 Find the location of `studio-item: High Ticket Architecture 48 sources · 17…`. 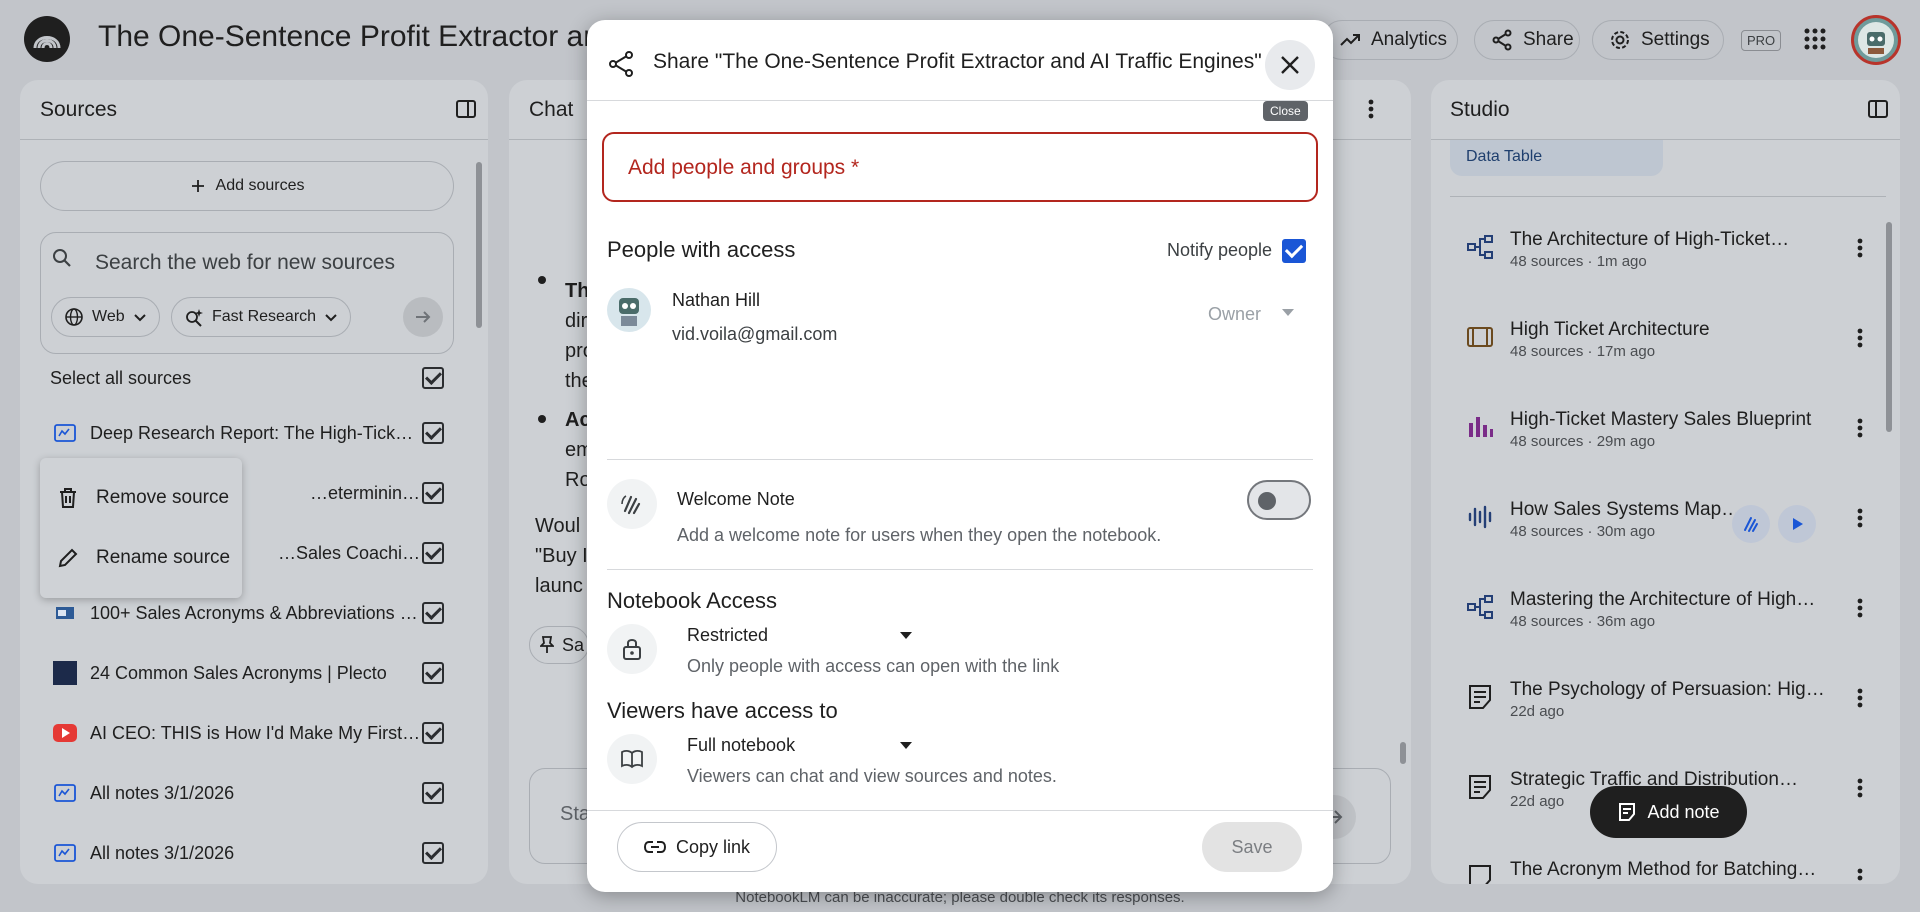

studio-item: High Ticket Architecture 48 sources · 17… is located at coordinates (1670, 344).